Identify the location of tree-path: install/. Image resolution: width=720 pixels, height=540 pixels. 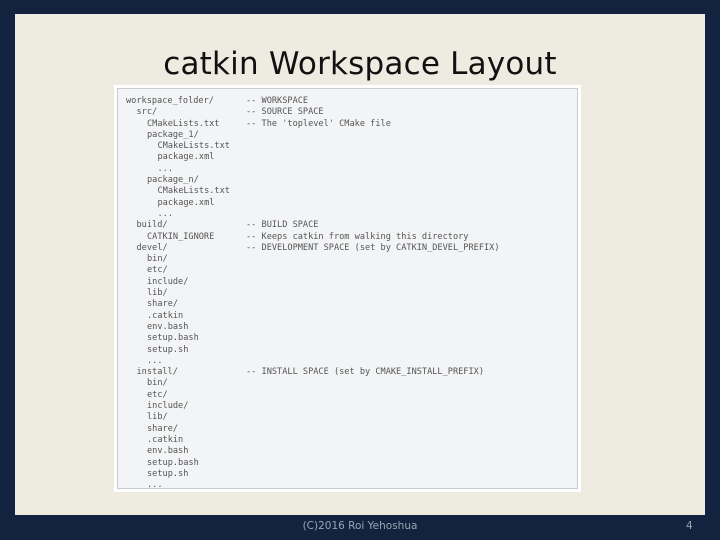
(157, 372).